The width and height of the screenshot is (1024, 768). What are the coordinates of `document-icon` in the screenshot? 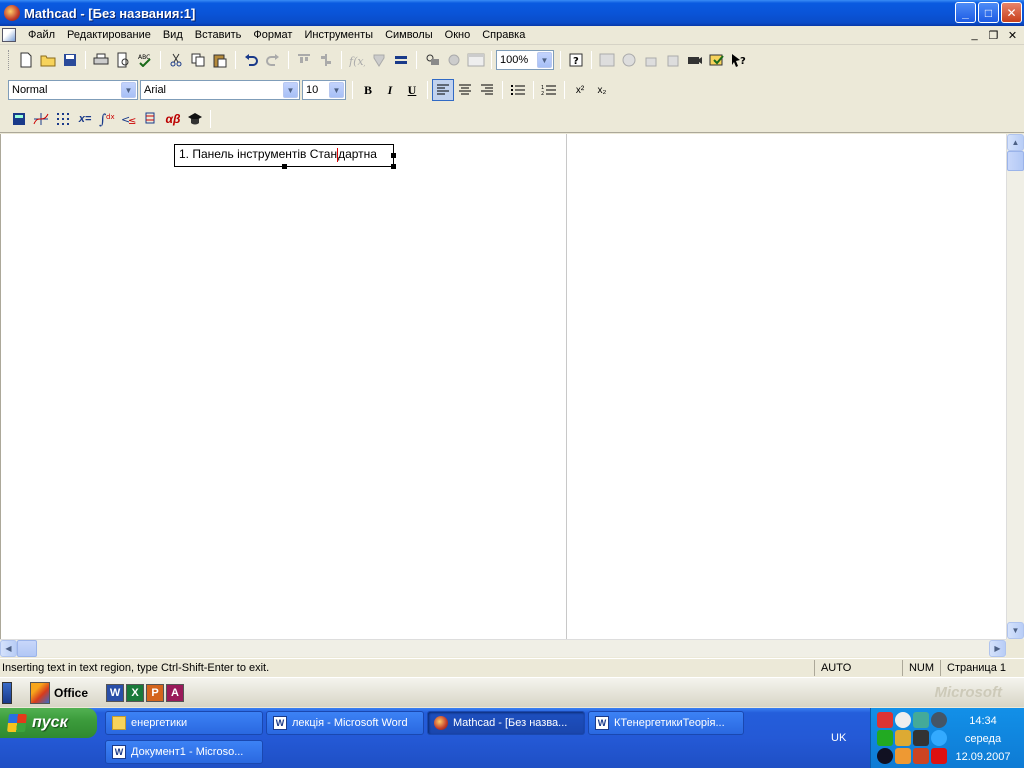 It's located at (9, 35).